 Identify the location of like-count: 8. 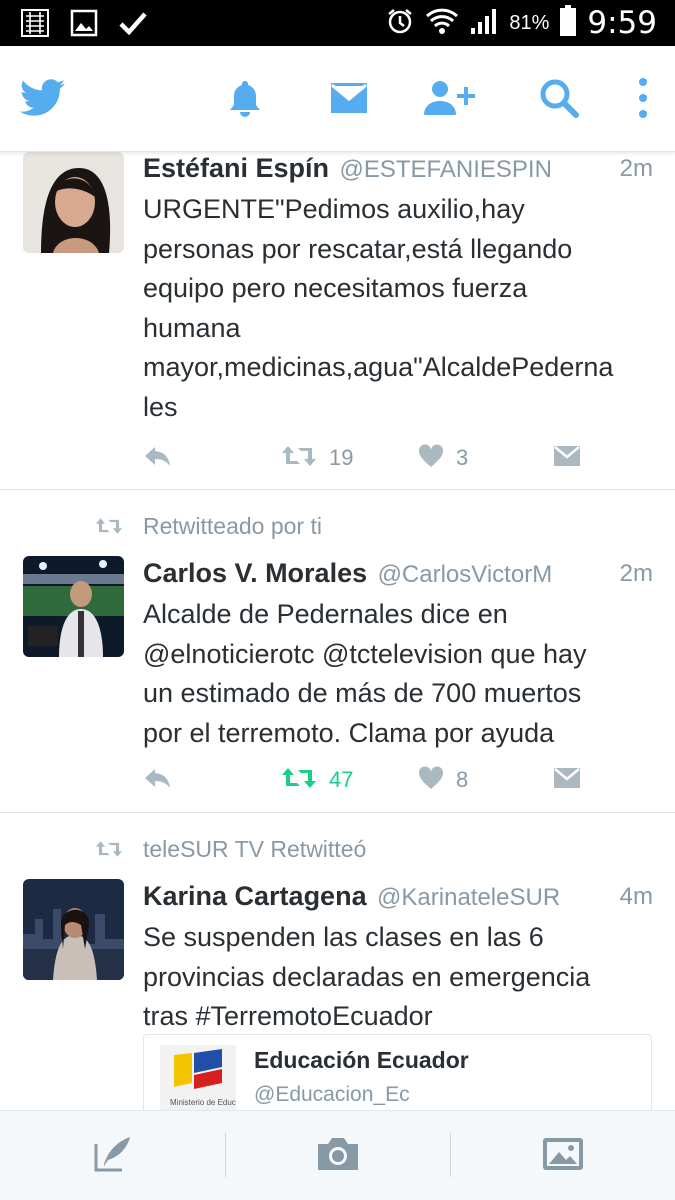
(462, 779).